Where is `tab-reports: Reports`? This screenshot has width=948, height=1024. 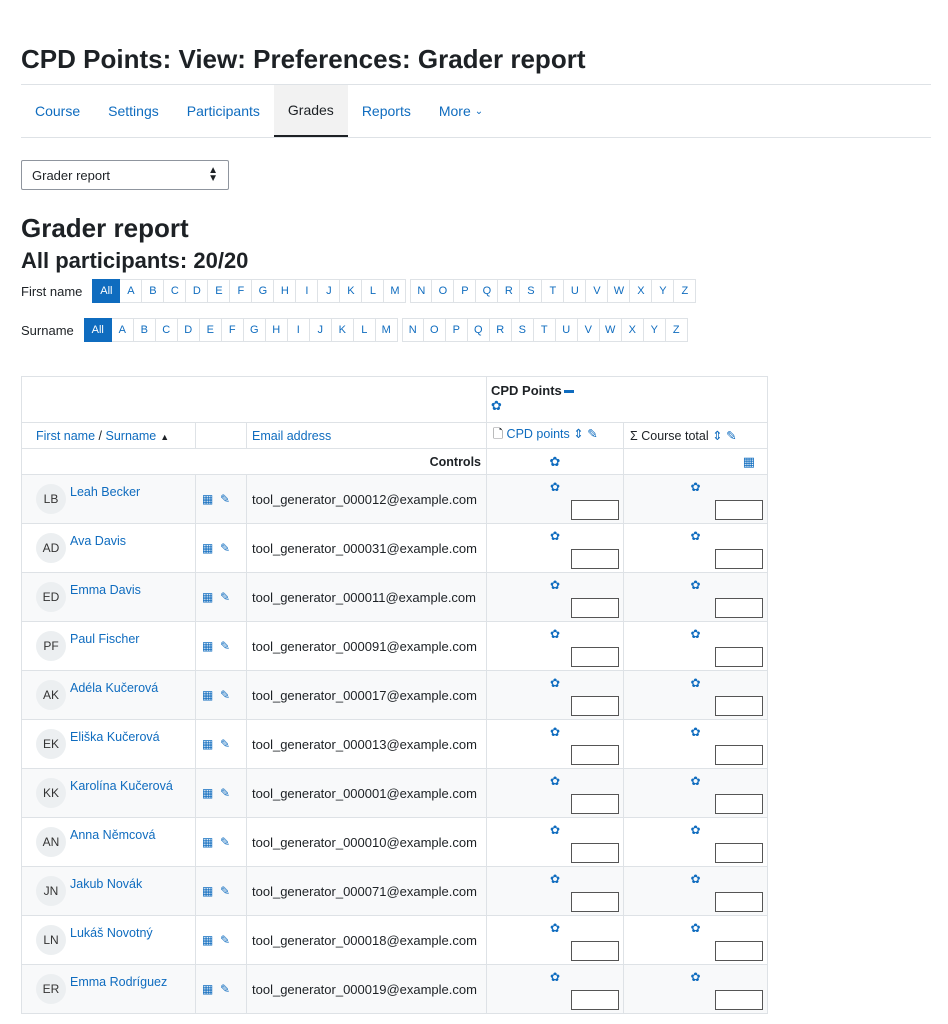 tab-reports: Reports is located at coordinates (386, 111).